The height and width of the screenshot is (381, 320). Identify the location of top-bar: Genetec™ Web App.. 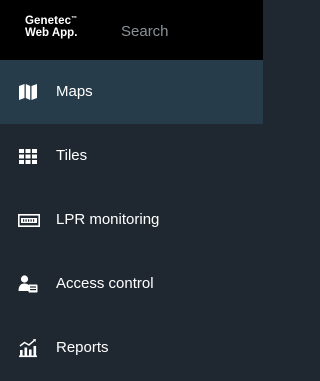
(131, 30).